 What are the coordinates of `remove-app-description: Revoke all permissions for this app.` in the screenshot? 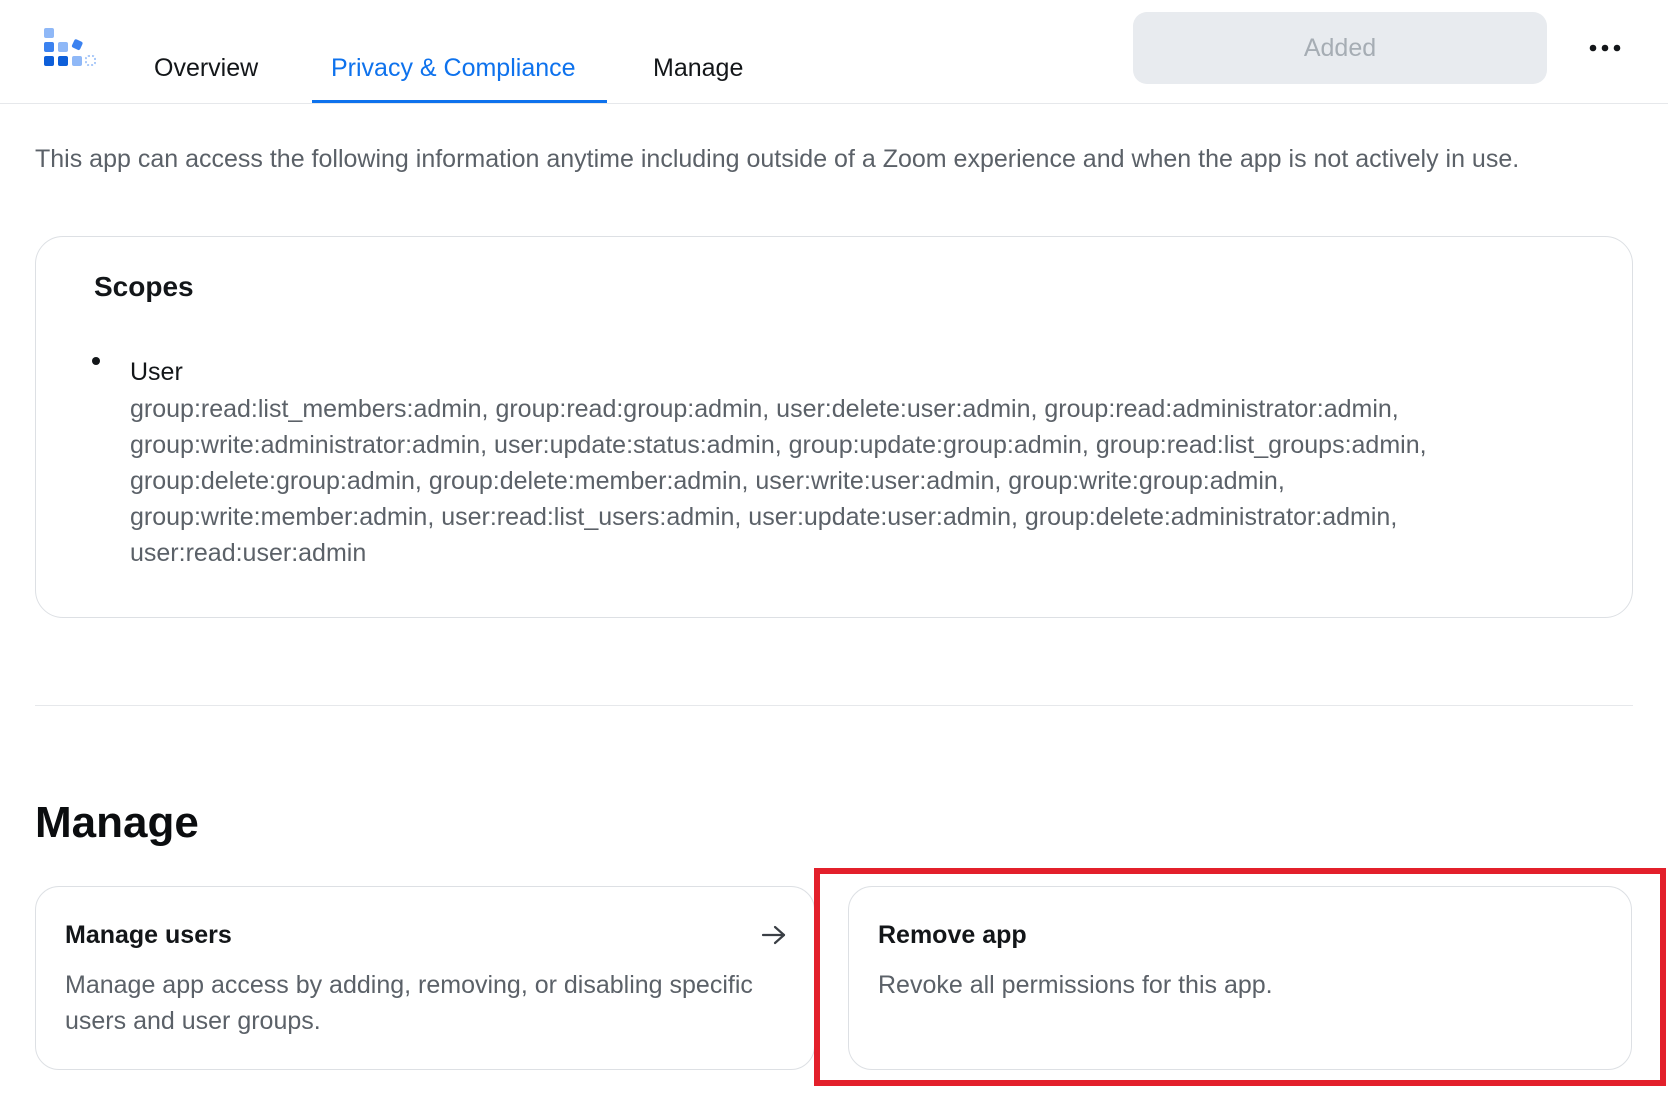 It's located at (1075, 985).